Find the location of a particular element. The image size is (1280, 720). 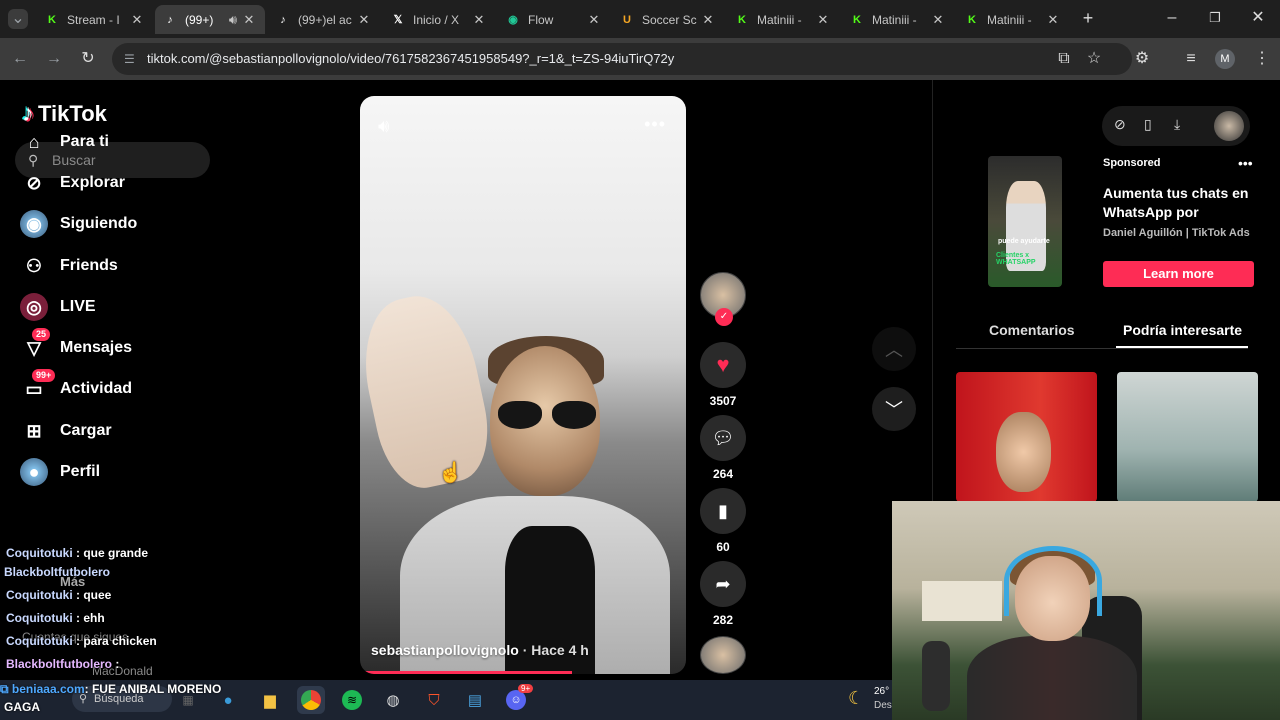

sidebar-item-mensajes: ▽ 25 Mensajes is located at coordinates (76, 347).